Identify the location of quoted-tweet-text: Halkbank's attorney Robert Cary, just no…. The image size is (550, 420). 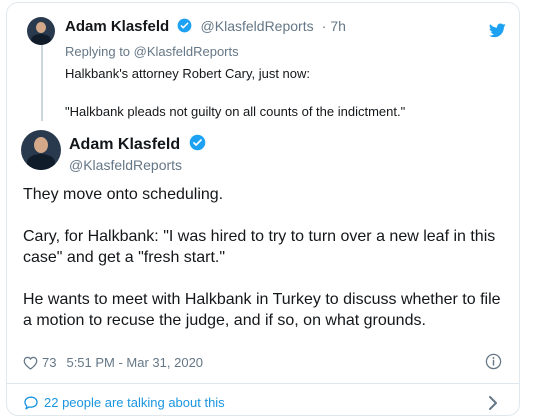
(235, 104).